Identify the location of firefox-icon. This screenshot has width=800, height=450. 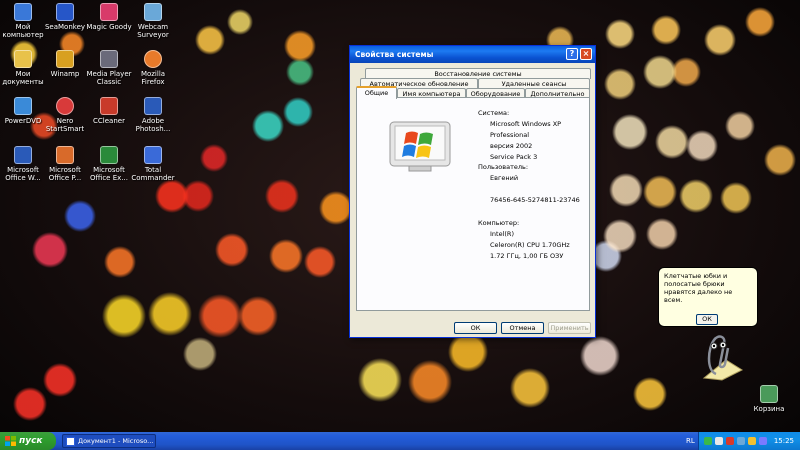
(153, 59).